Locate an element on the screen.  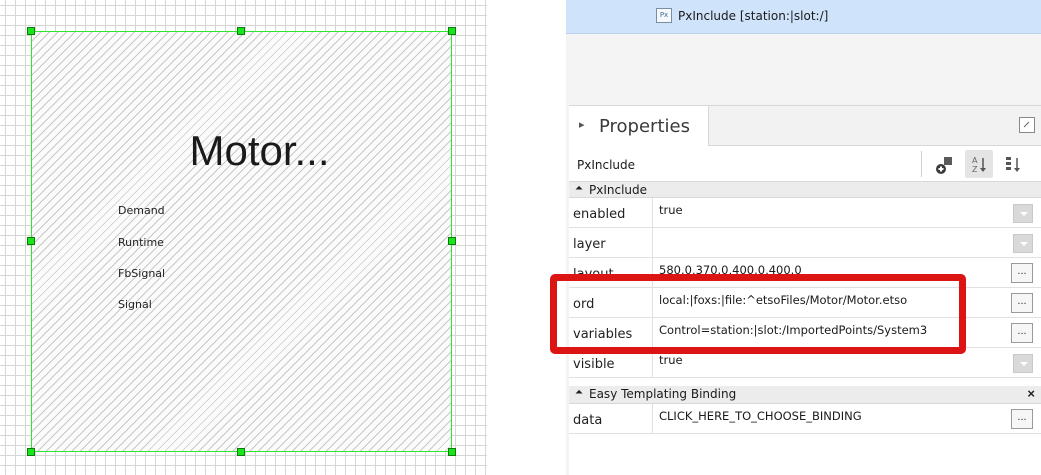
nav-path-label: PxInclude [station:|slot:/] is located at coordinates (753, 16).